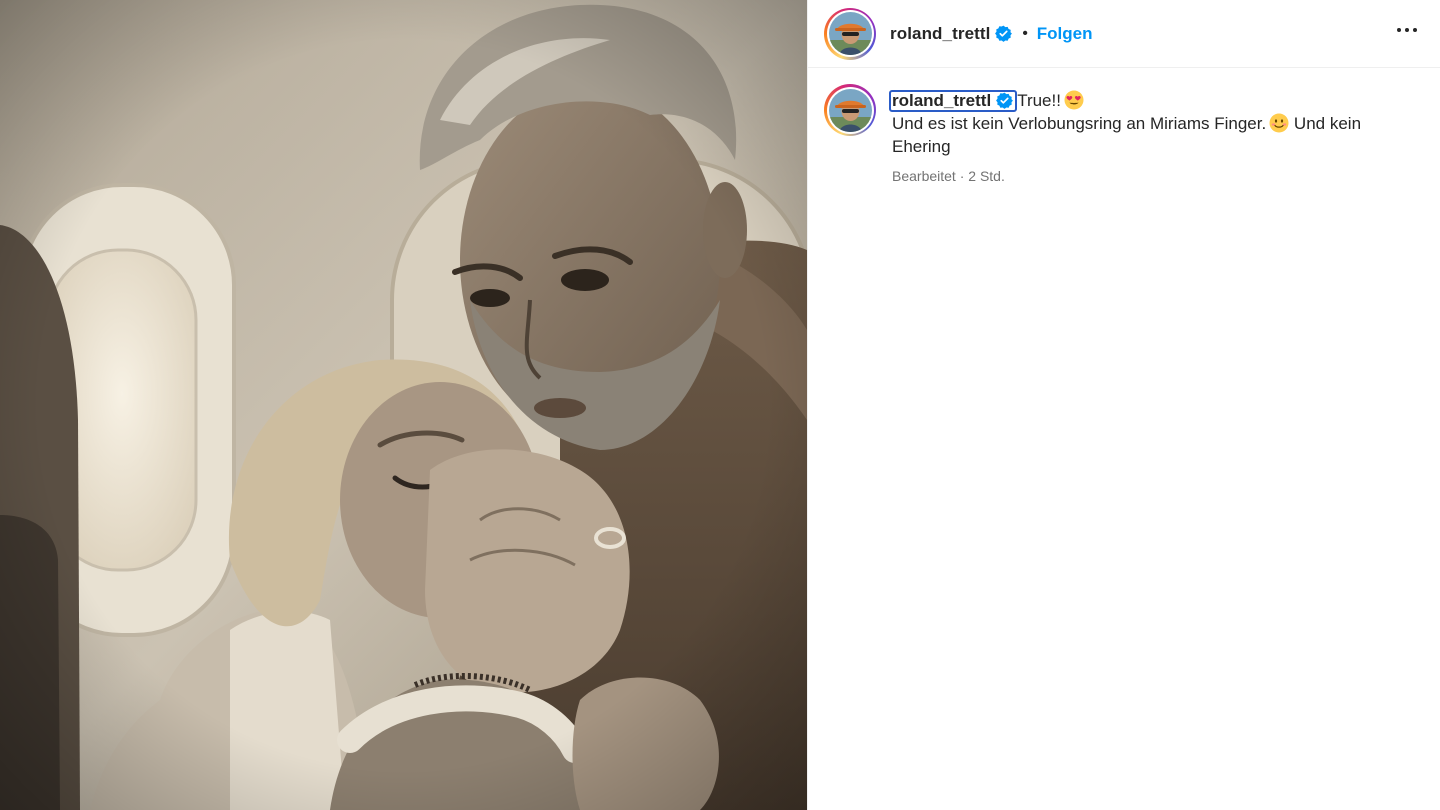 The image size is (1440, 810). What do you see at coordinates (1074, 100) in the screenshot?
I see `heart-eyes-emoji-icon` at bounding box center [1074, 100].